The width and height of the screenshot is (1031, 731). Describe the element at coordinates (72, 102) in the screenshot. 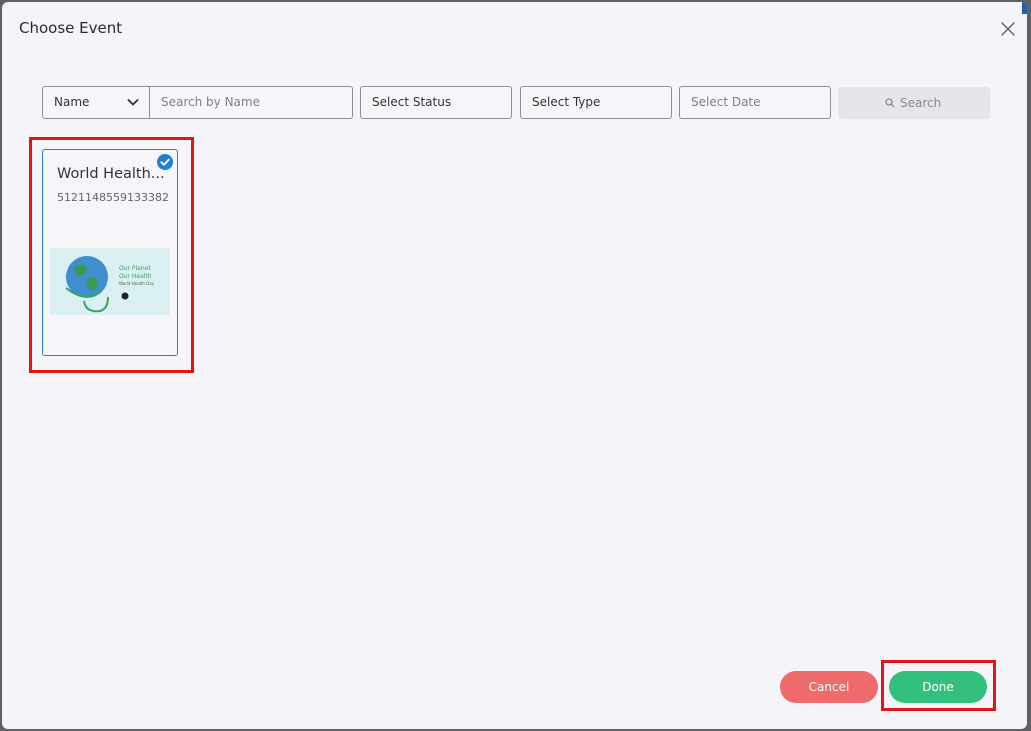

I see `search-field-select-value: Name` at that location.